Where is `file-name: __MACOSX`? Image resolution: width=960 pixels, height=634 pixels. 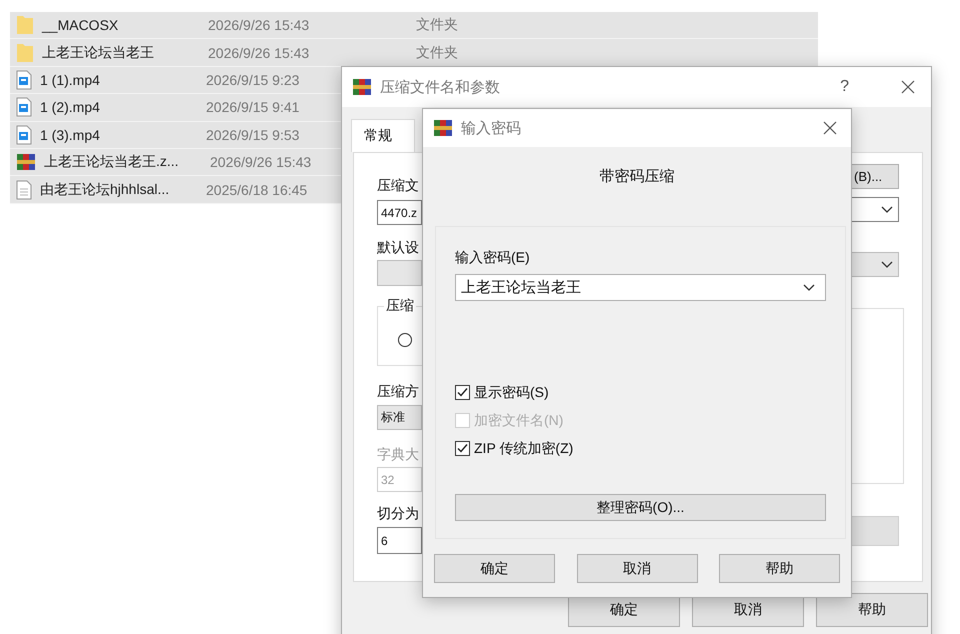
file-name: __MACOSX is located at coordinates (81, 25).